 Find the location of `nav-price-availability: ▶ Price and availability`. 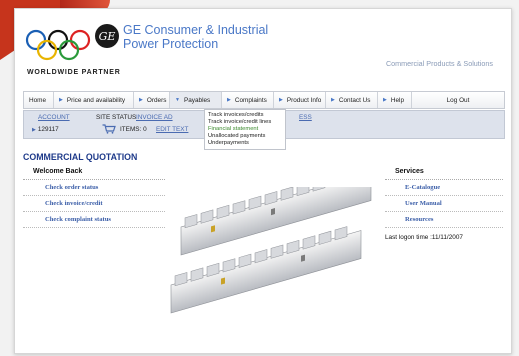

nav-price-availability: ▶ Price and availability is located at coordinates (94, 100).